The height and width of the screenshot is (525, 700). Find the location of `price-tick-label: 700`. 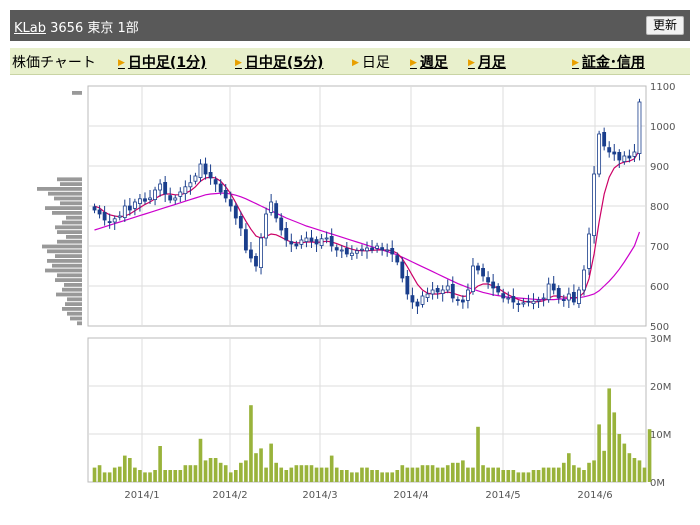

price-tick-label: 700 is located at coordinates (659, 247).